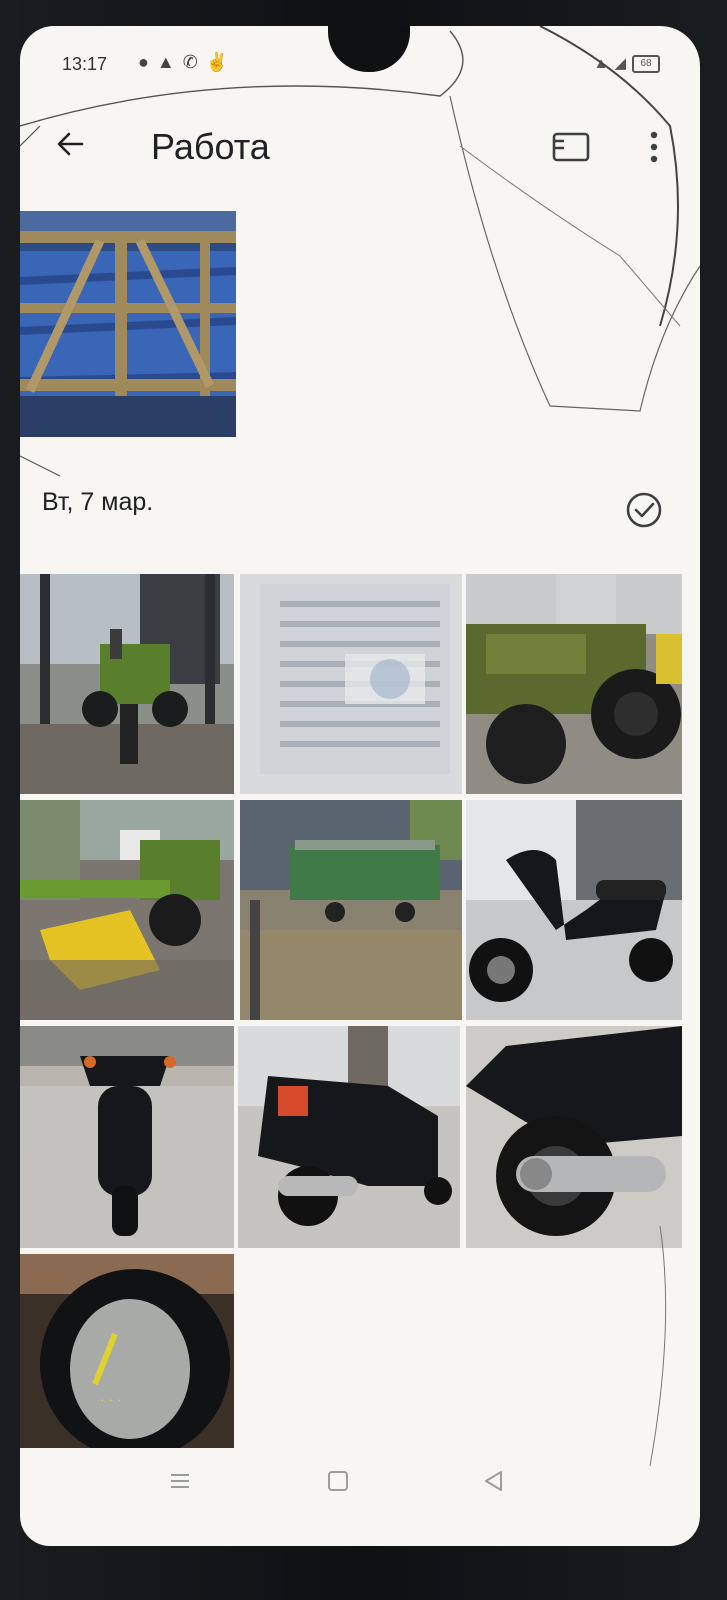 This screenshot has width=727, height=1600. Describe the element at coordinates (646, 64) in the screenshot. I see `battery-icon: 68` at that location.